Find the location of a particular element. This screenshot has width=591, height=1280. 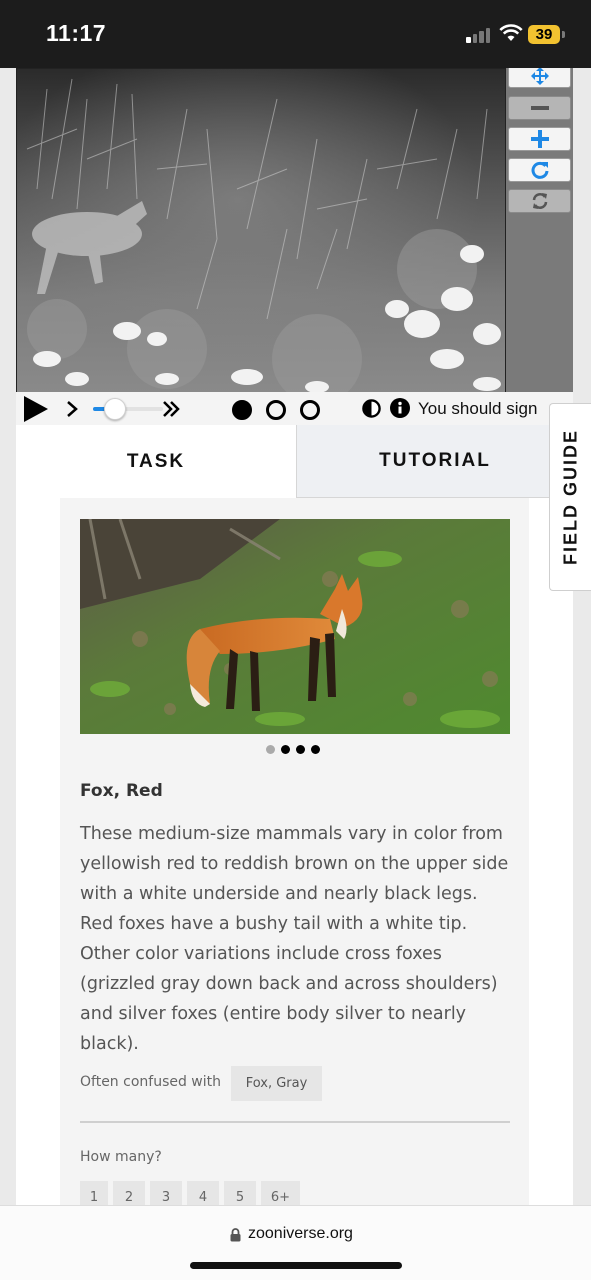

sign-in-notice: You should sign is located at coordinates (478, 408).